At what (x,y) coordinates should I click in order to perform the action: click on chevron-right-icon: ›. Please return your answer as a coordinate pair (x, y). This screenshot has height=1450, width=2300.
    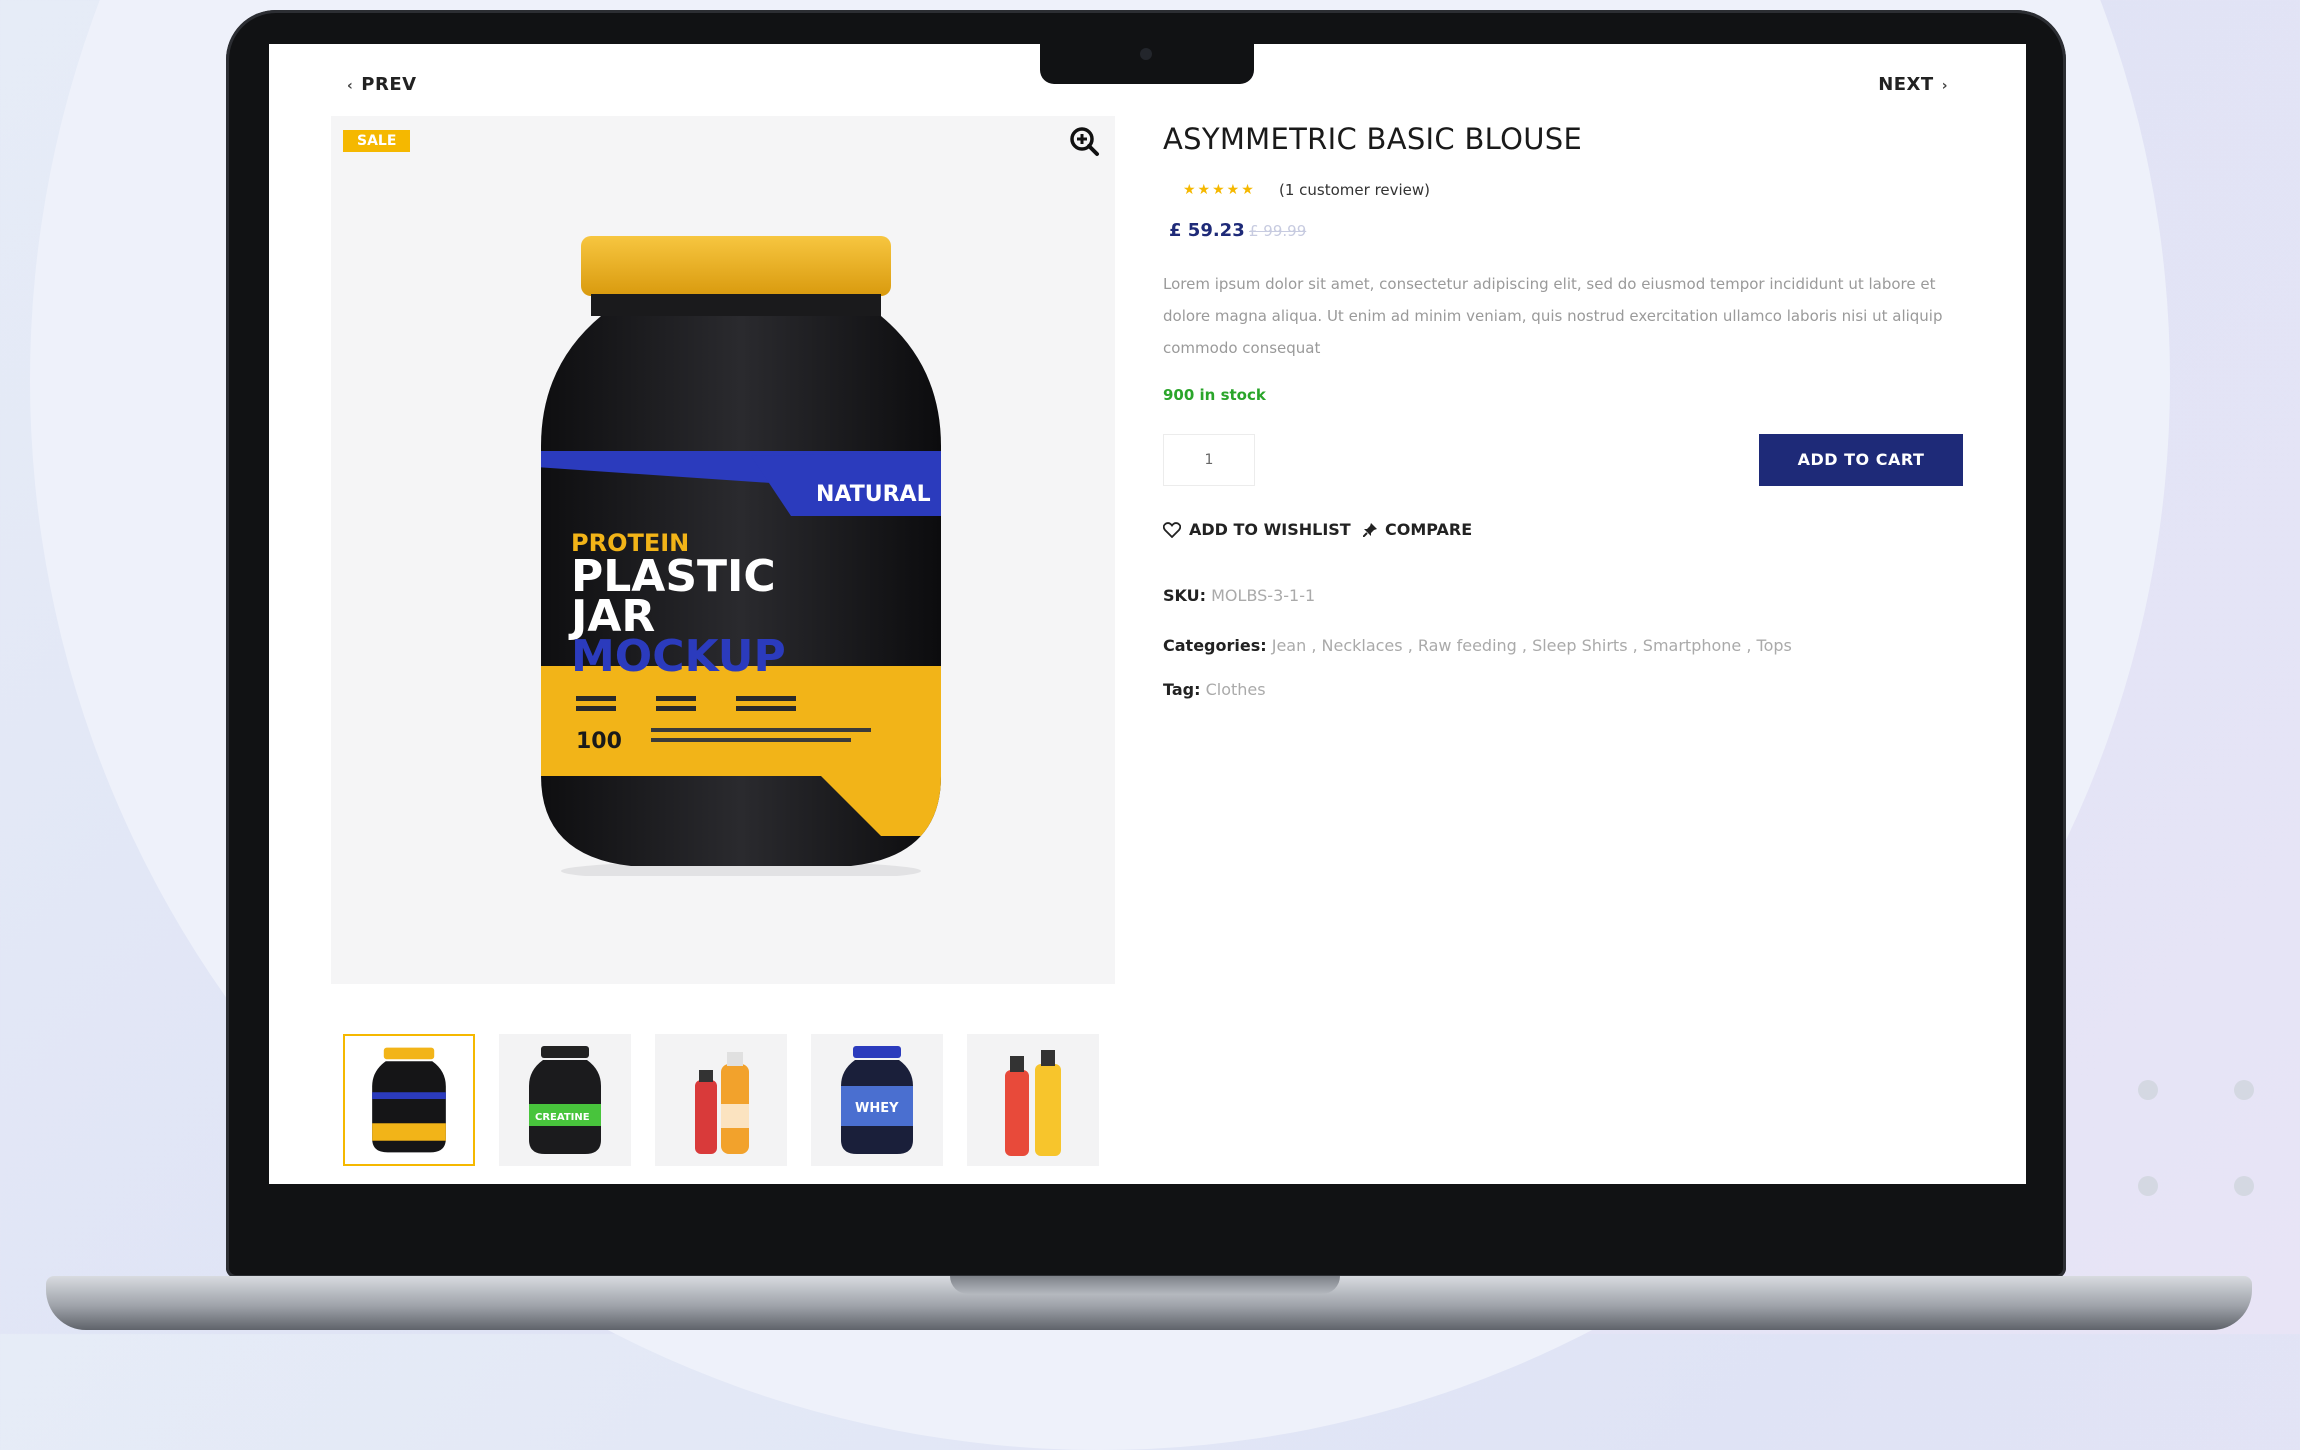
    Looking at the image, I should click on (1944, 86).